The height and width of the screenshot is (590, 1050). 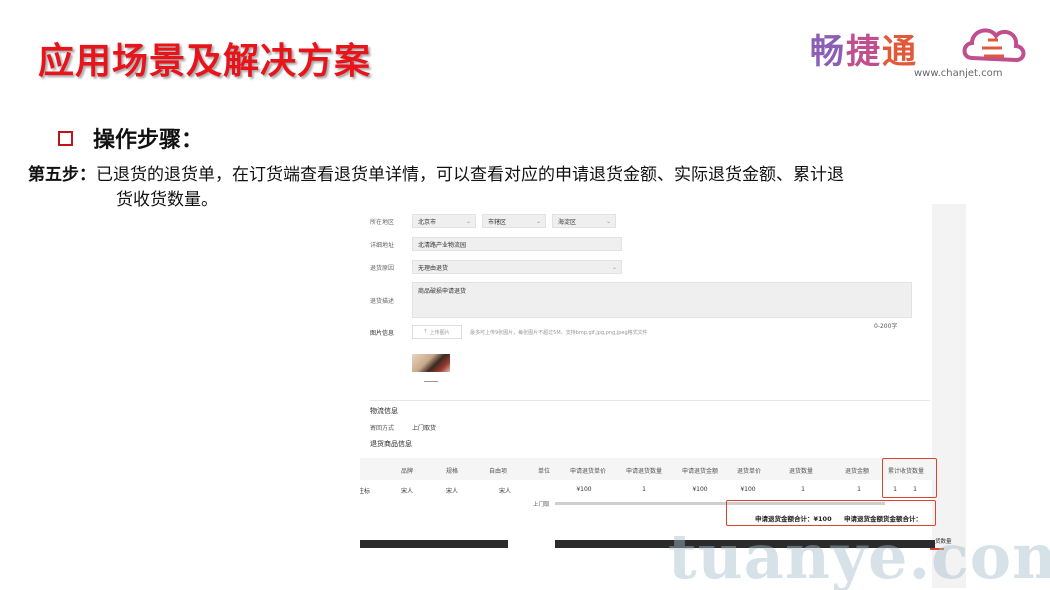 I want to click on td-apply-qty: 1, so click(x=644, y=489).